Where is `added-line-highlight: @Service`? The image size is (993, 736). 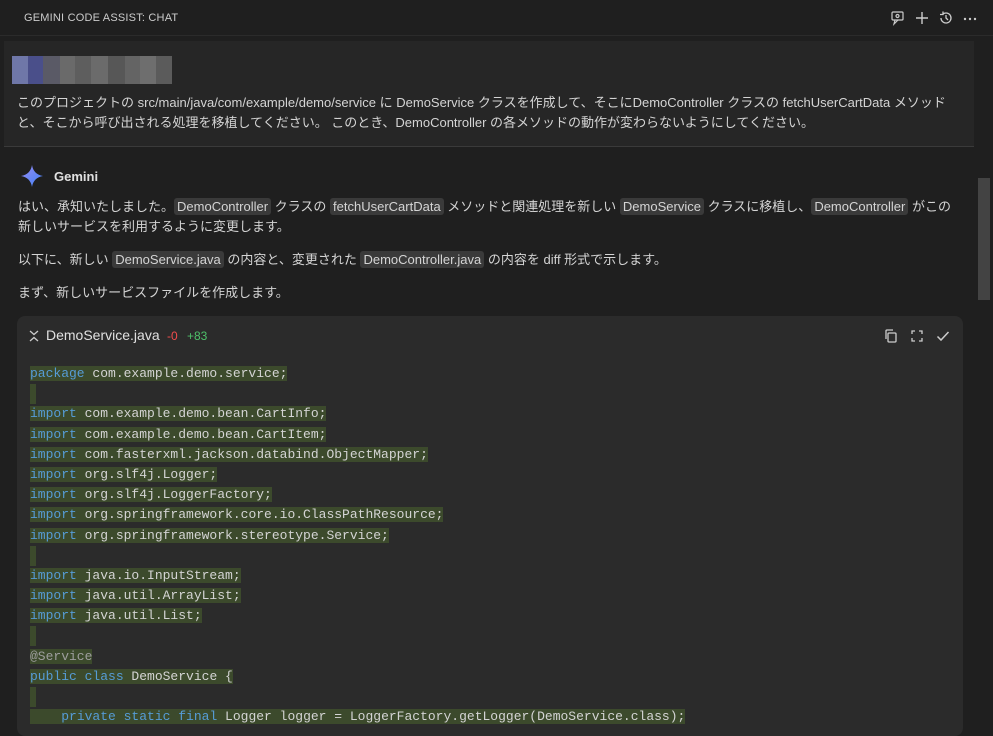 added-line-highlight: @Service is located at coordinates (61, 656).